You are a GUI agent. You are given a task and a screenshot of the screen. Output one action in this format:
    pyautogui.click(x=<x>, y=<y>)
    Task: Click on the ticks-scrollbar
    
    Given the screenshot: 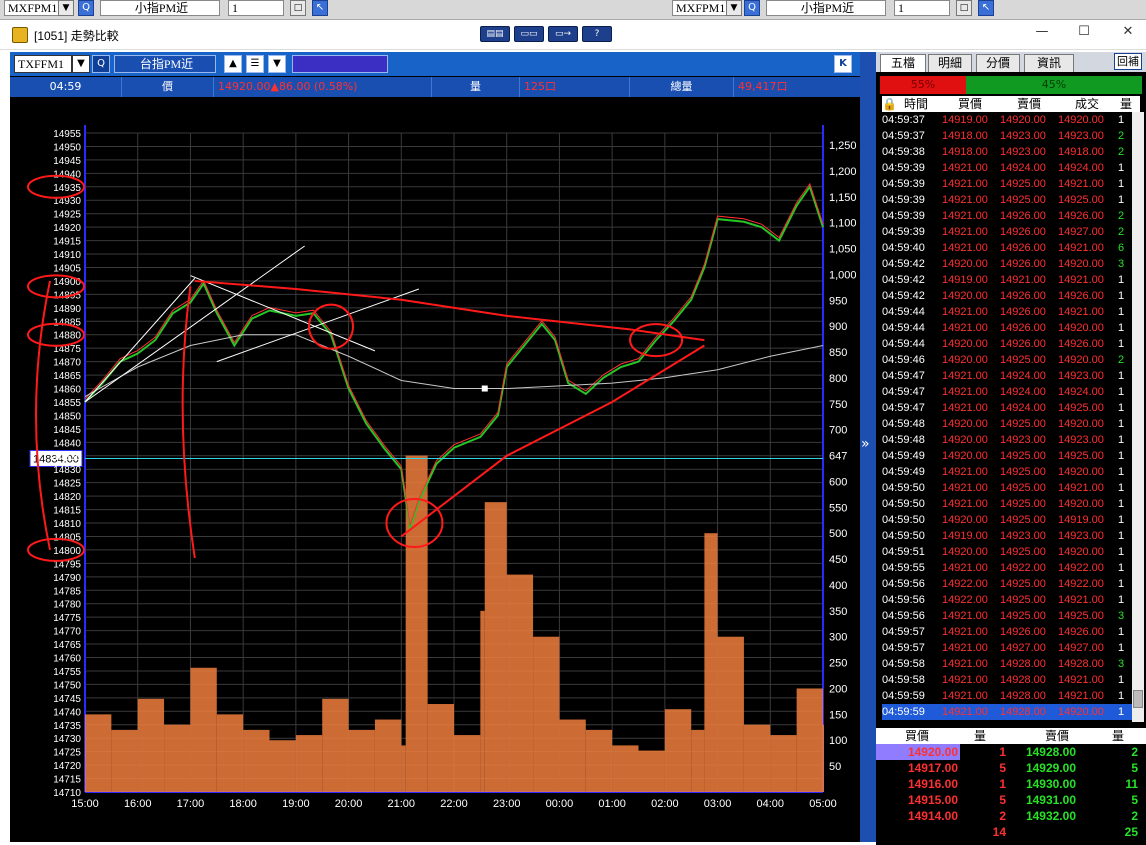 What is the action you would take?
    pyautogui.click(x=1138, y=417)
    